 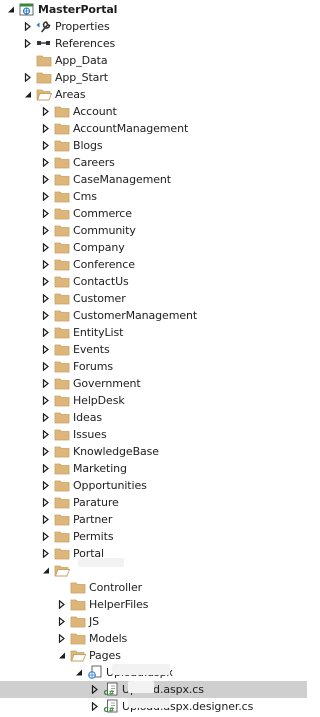 What do you see at coordinates (153, 655) in the screenshot?
I see `tree-item-pages: Pages` at bounding box center [153, 655].